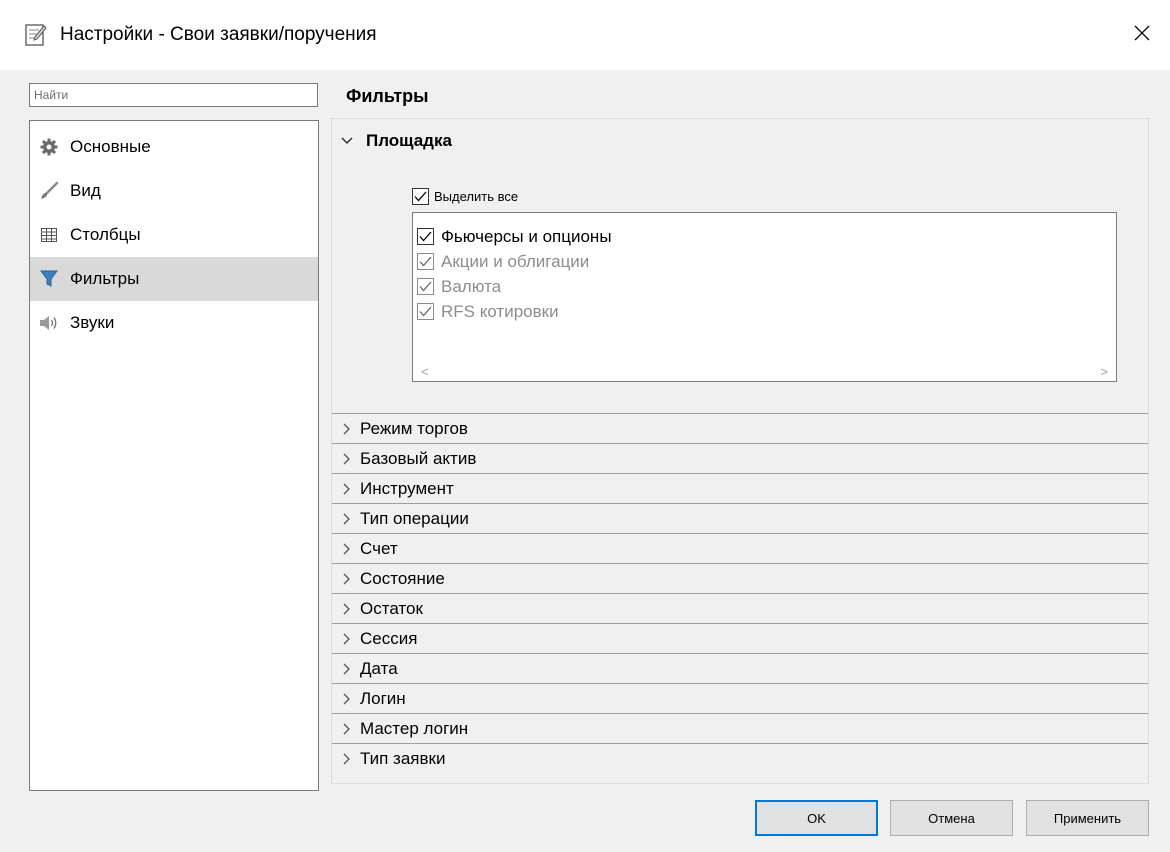 The width and height of the screenshot is (1170, 852). I want to click on table-columns-icon, so click(49, 235).